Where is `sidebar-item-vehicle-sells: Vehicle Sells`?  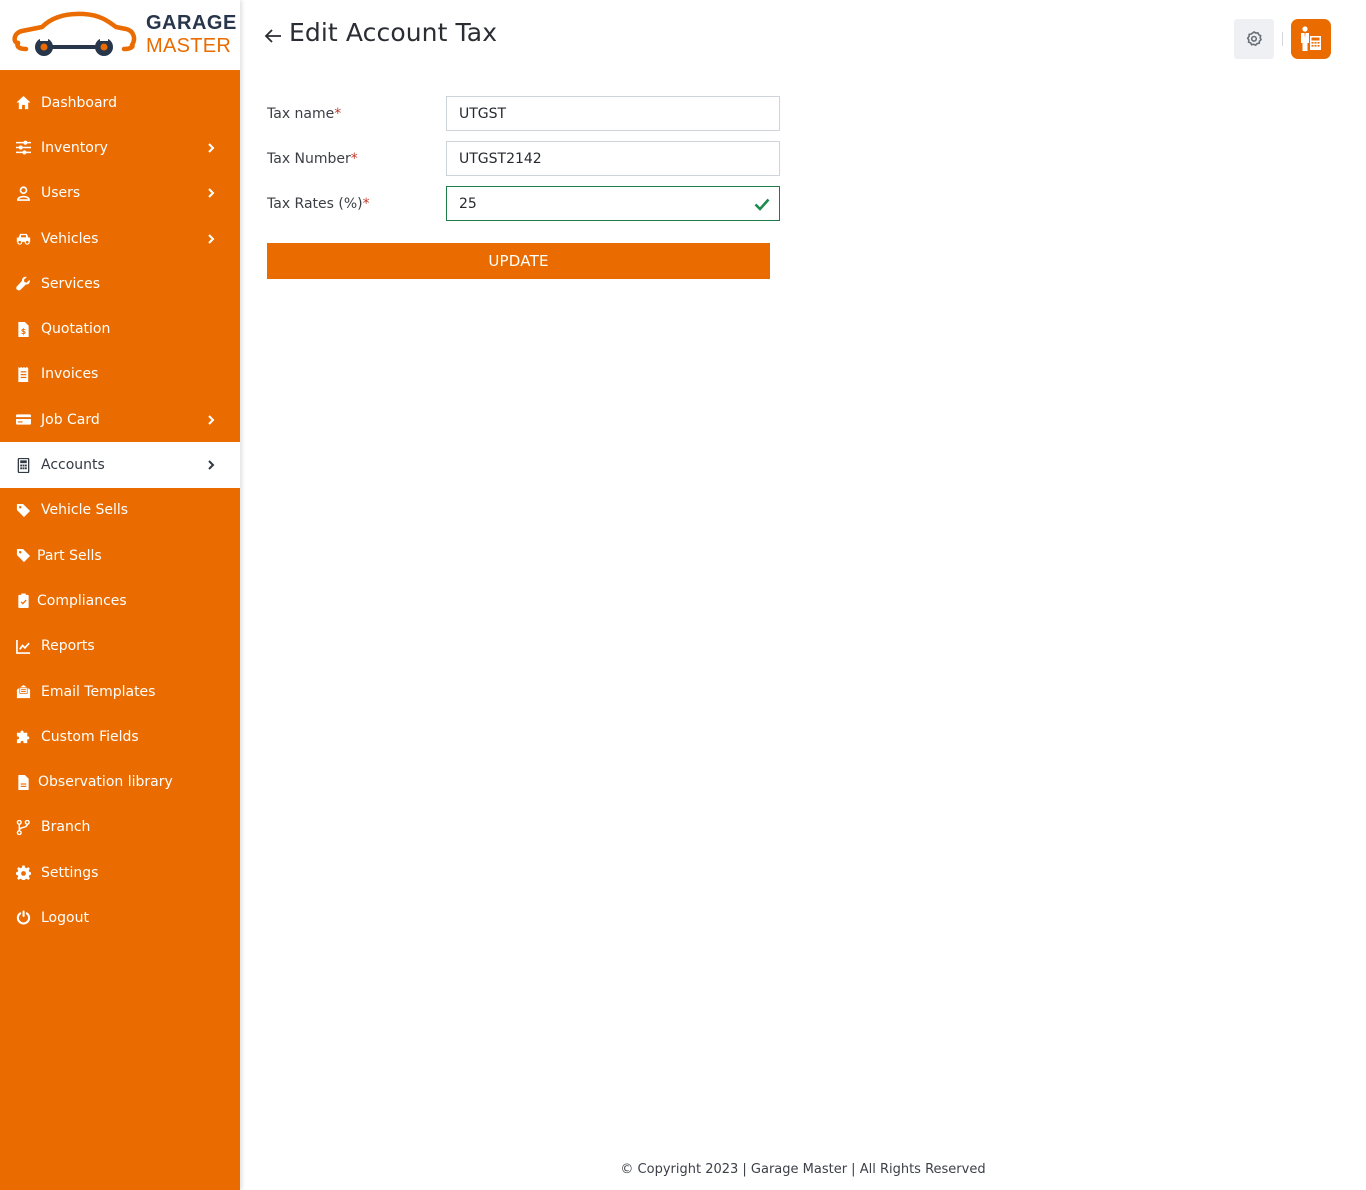
sidebar-item-vehicle-sells: Vehicle Sells is located at coordinates (120, 510).